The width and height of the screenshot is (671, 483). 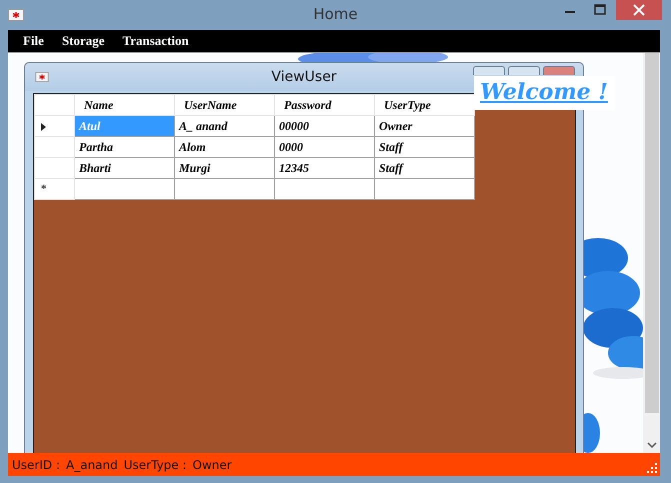 I want to click on column-header: Name, so click(x=124, y=105).